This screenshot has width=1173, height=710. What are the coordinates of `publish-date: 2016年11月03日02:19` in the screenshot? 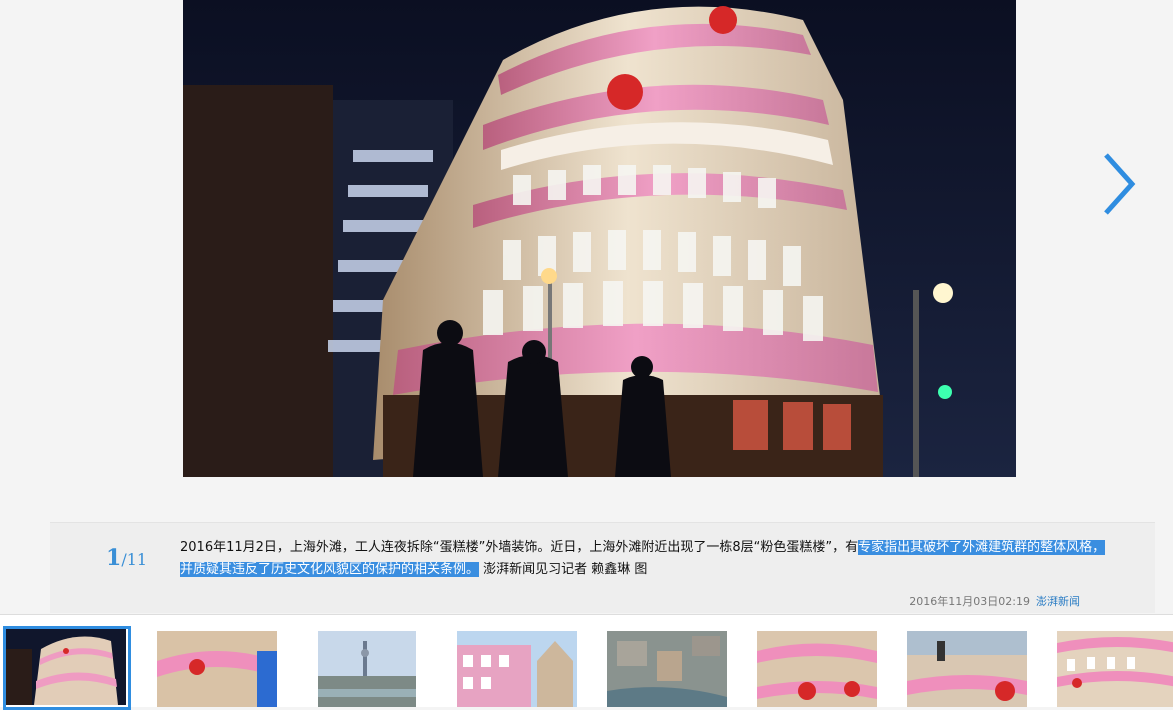 It's located at (969, 601).